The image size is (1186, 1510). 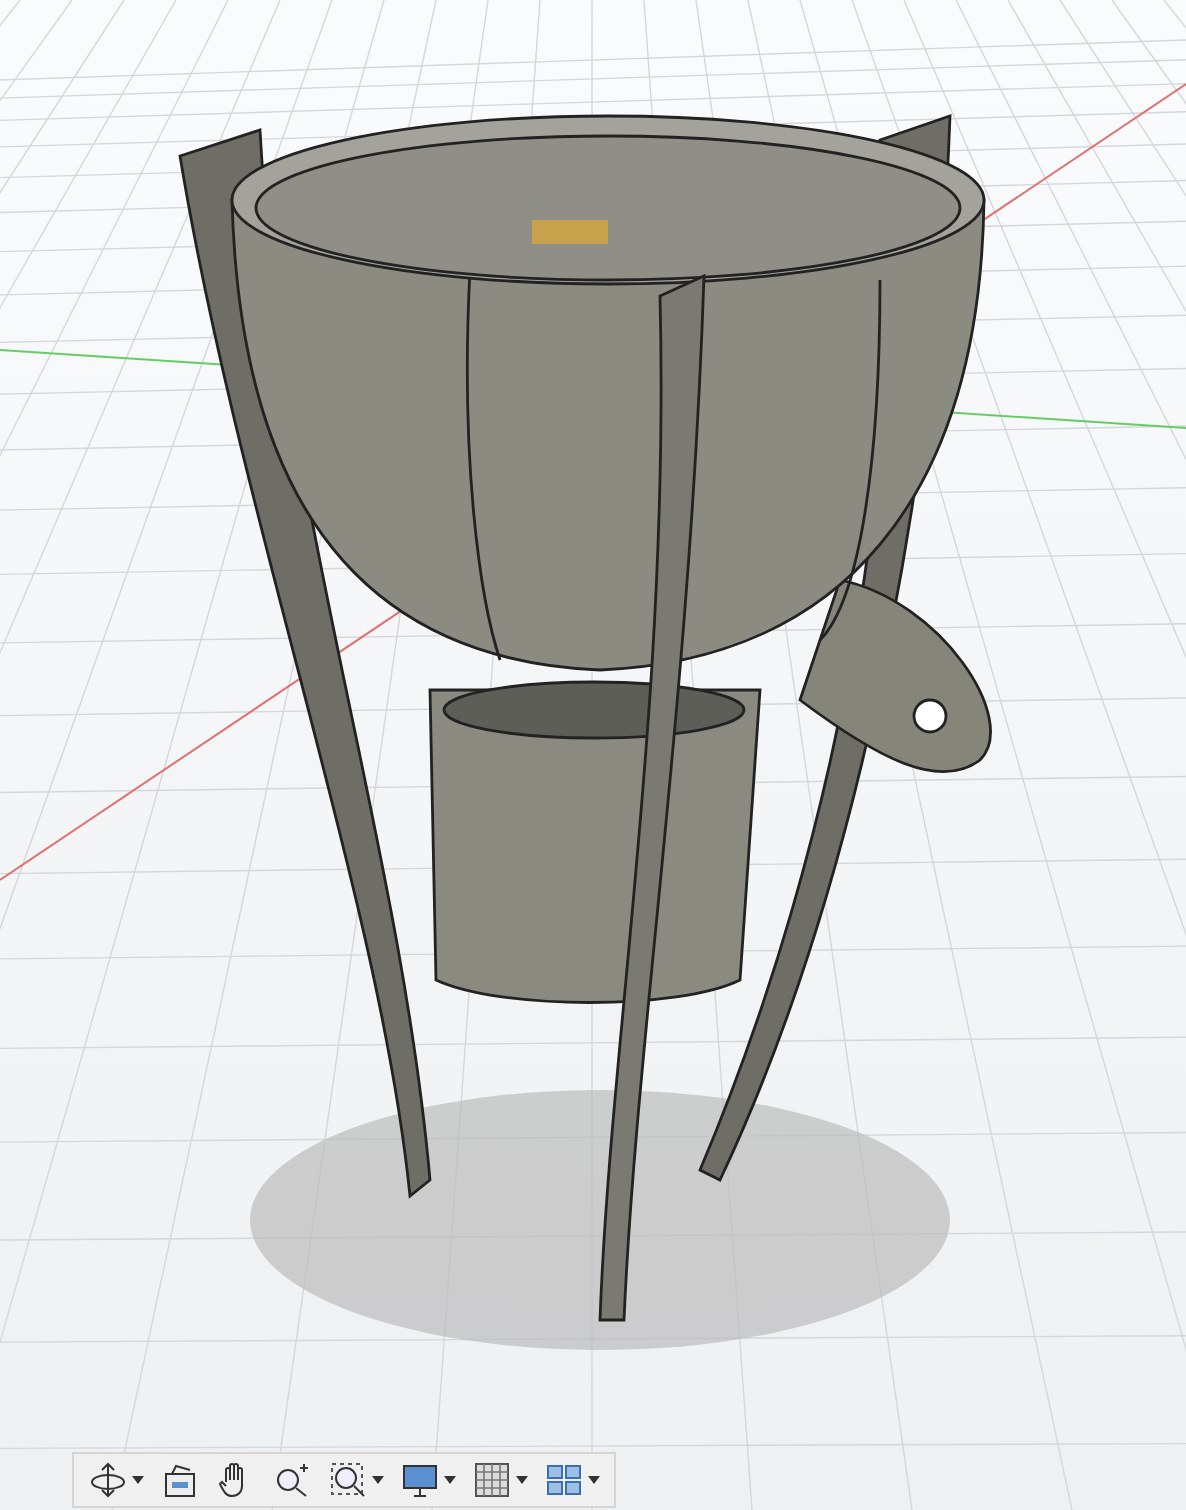 What do you see at coordinates (492, 1480) in the screenshot?
I see `grid-icon` at bounding box center [492, 1480].